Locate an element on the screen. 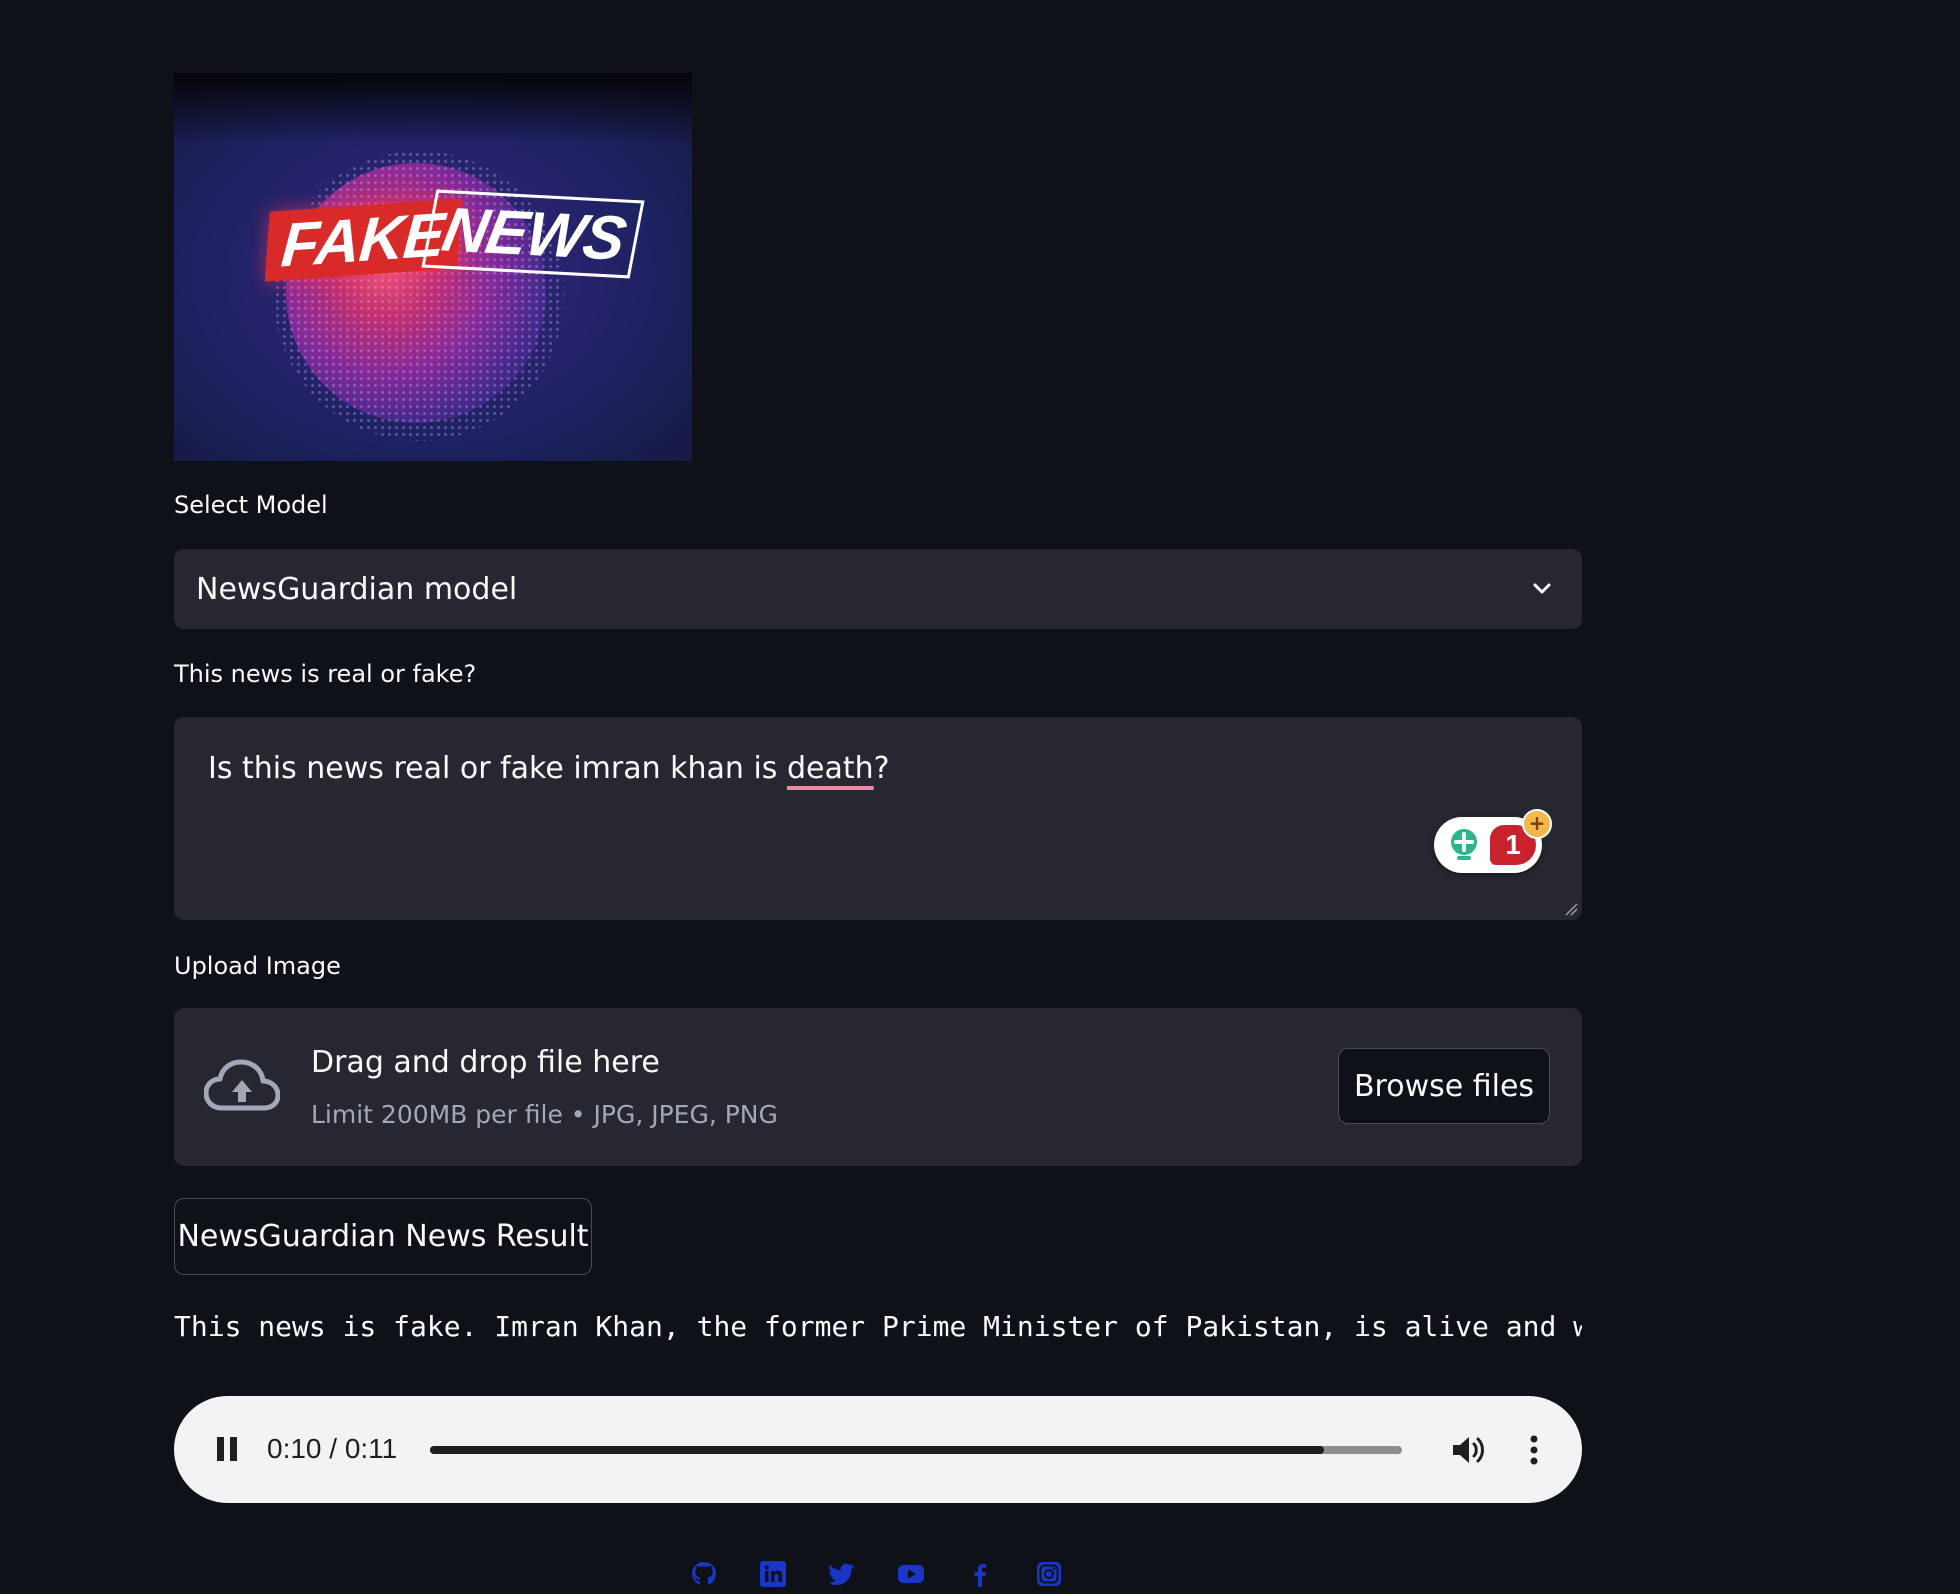 The image size is (1960, 1594). pause-icon is located at coordinates (227, 1449).